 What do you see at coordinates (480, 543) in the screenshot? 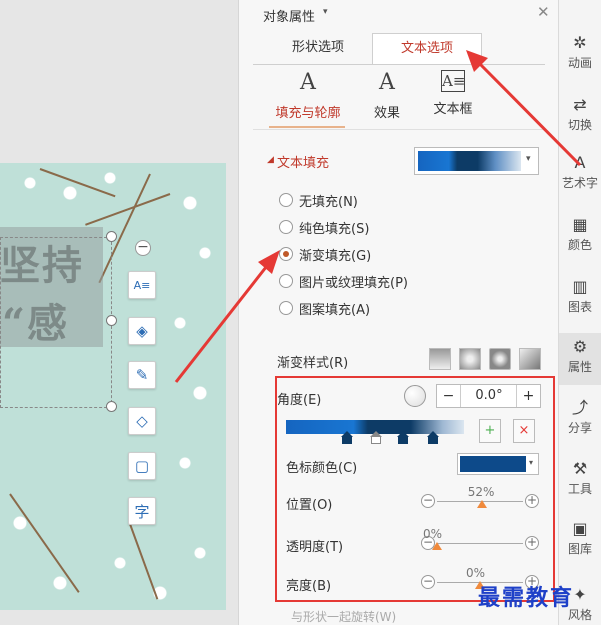
I see `transparency-slider-track` at bounding box center [480, 543].